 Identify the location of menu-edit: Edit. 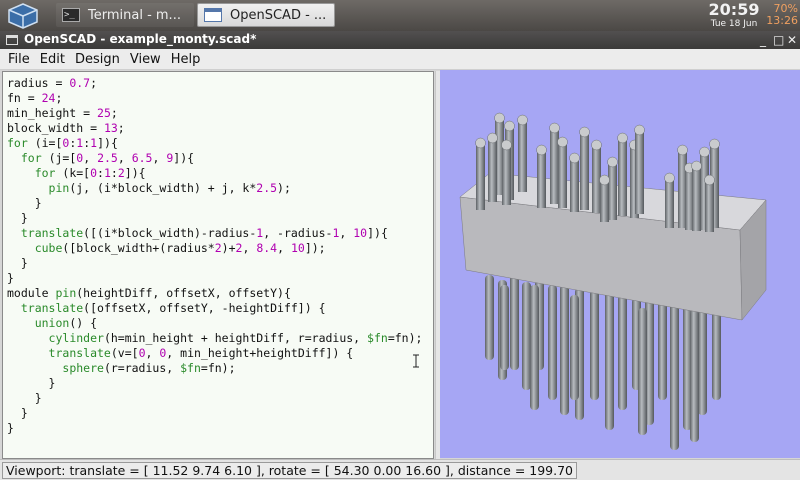
(52, 59).